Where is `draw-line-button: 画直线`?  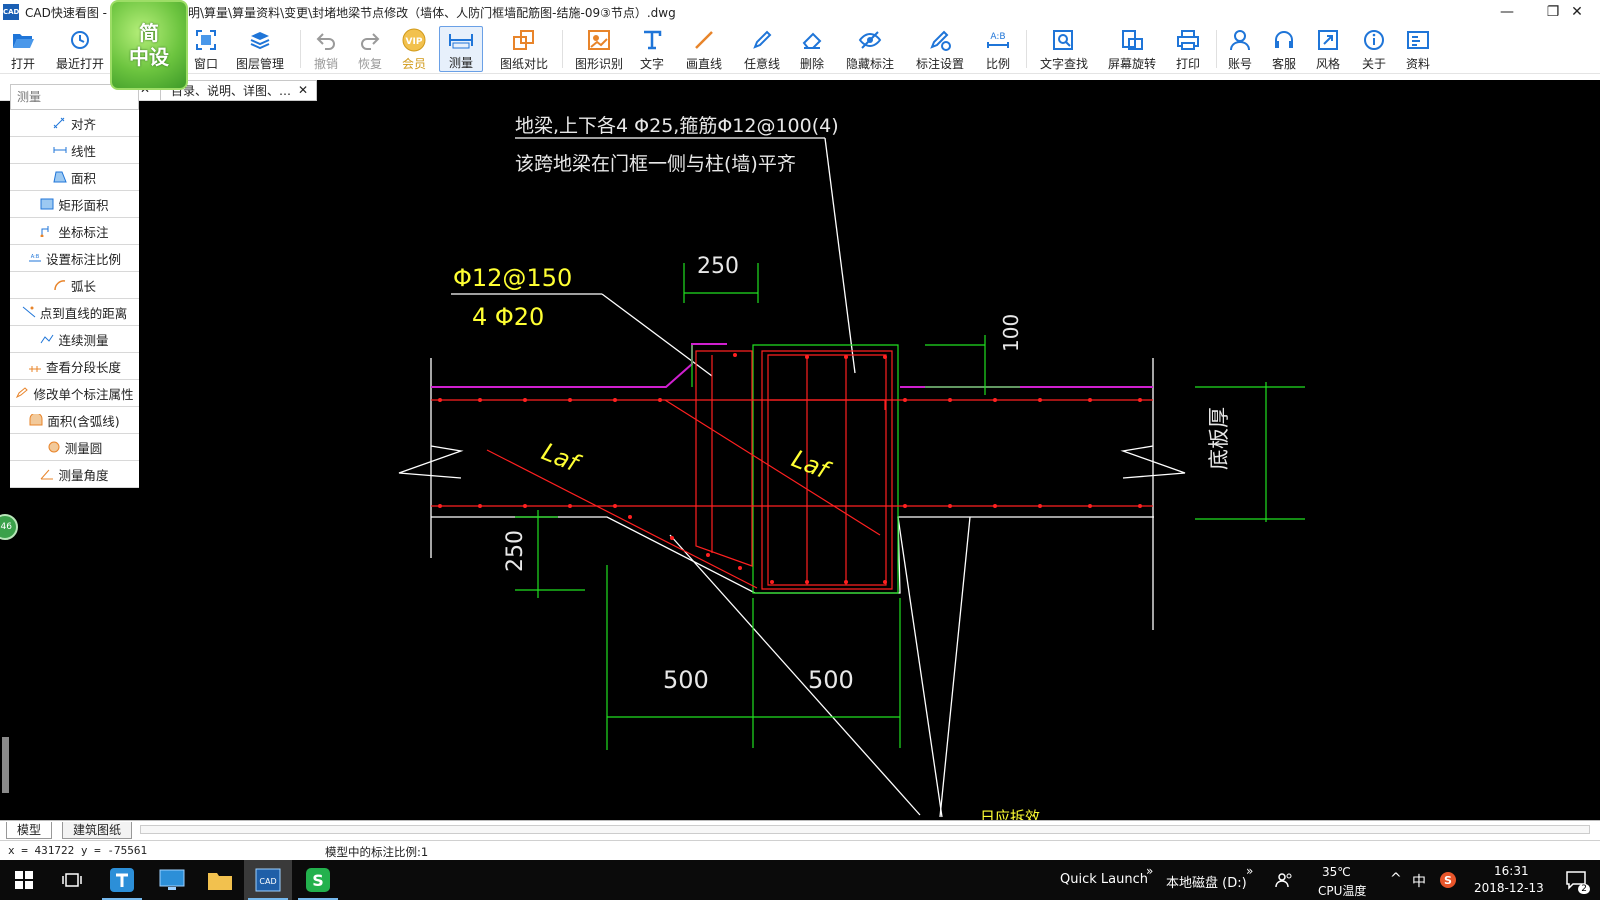 draw-line-button: 画直线 is located at coordinates (704, 49).